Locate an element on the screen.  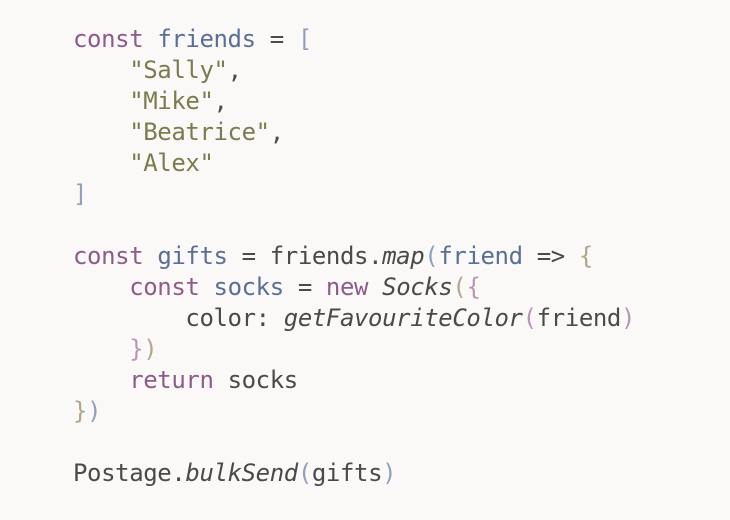
code-token: [ is located at coordinates (304, 39).